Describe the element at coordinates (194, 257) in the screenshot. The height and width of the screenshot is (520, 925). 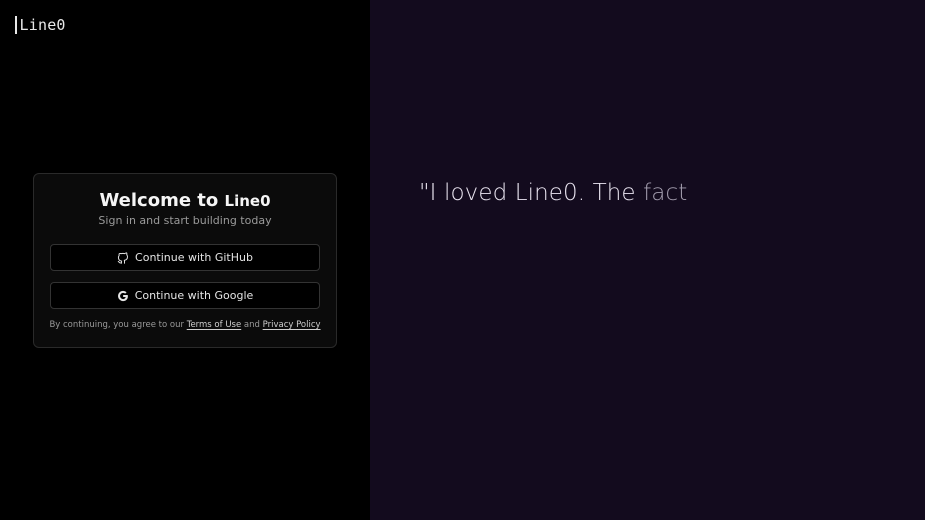
I see `github-button-label: Continue with GitHub` at that location.